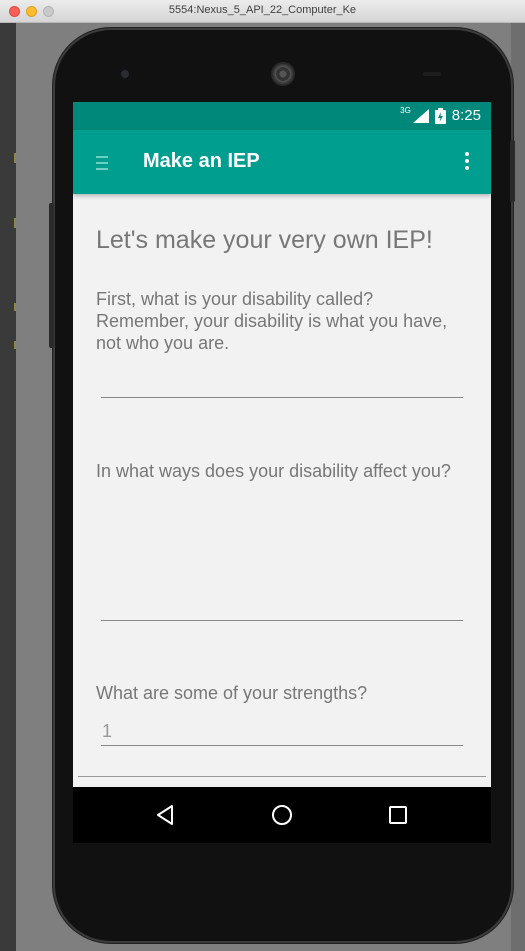 The image size is (525, 951). I want to click on power-button, so click(512, 171).